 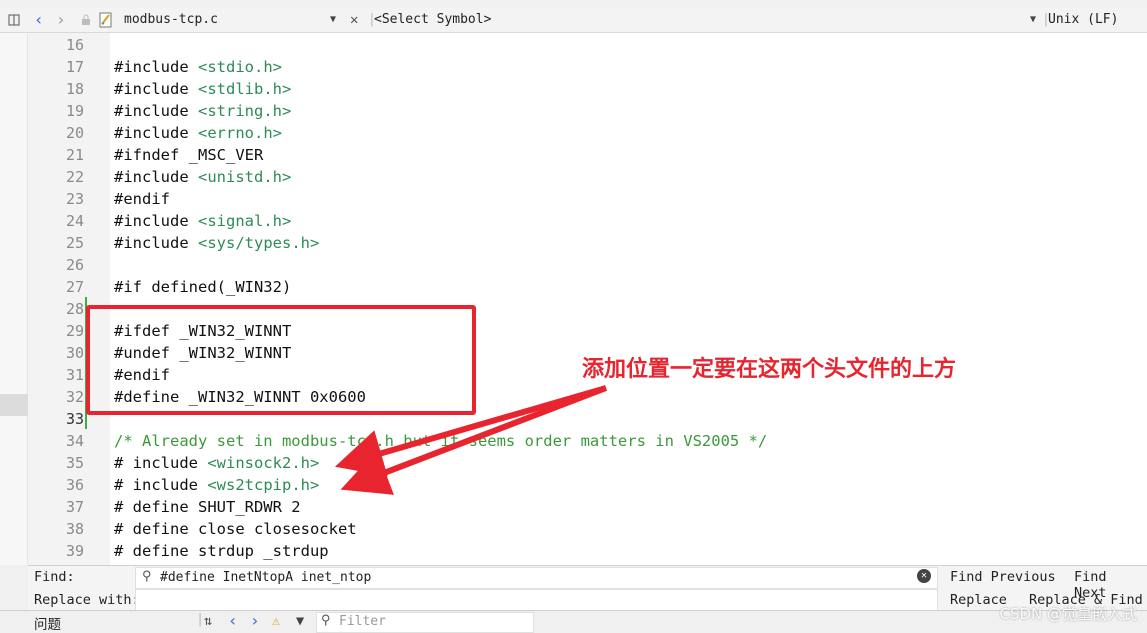 I want to click on line-number: 36, so click(x=74, y=485).